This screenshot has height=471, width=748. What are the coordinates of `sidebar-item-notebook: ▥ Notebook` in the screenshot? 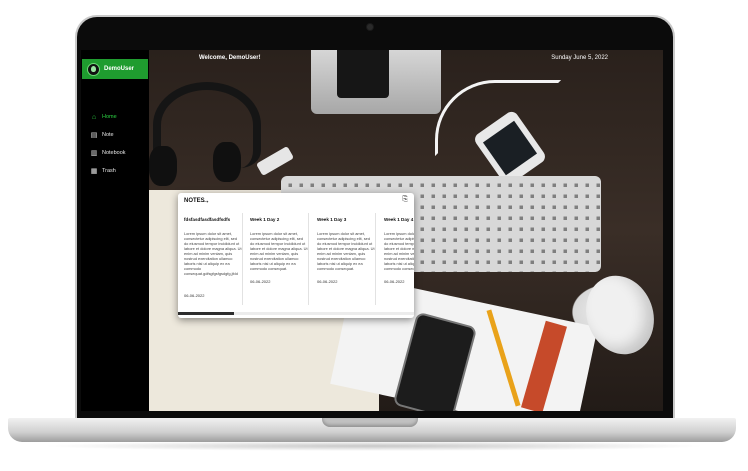 It's located at (108, 153).